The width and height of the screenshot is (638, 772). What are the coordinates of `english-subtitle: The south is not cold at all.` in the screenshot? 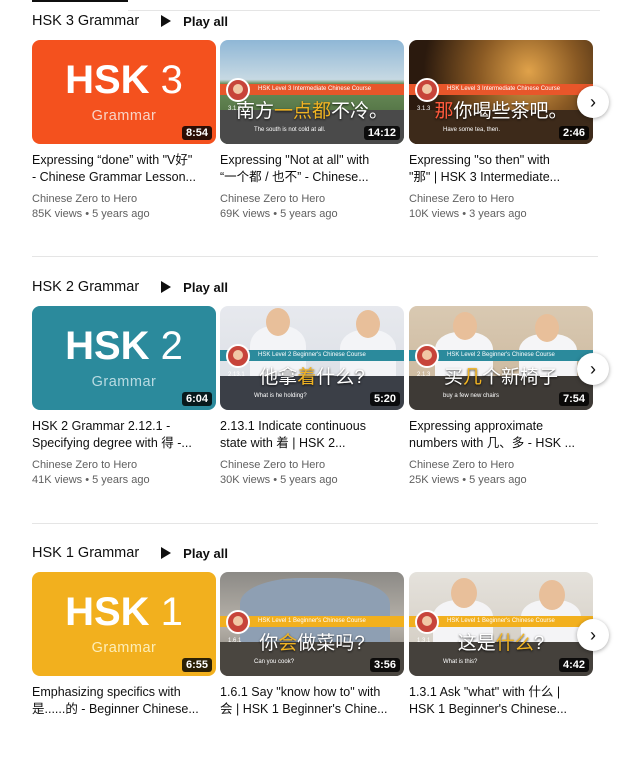 It's located at (290, 130).